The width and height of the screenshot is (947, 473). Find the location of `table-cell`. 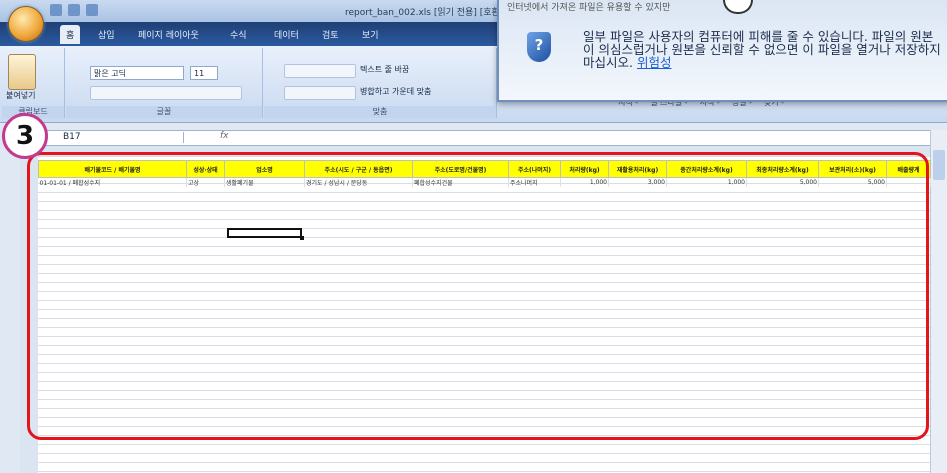

table-cell is located at coordinates (908, 182).